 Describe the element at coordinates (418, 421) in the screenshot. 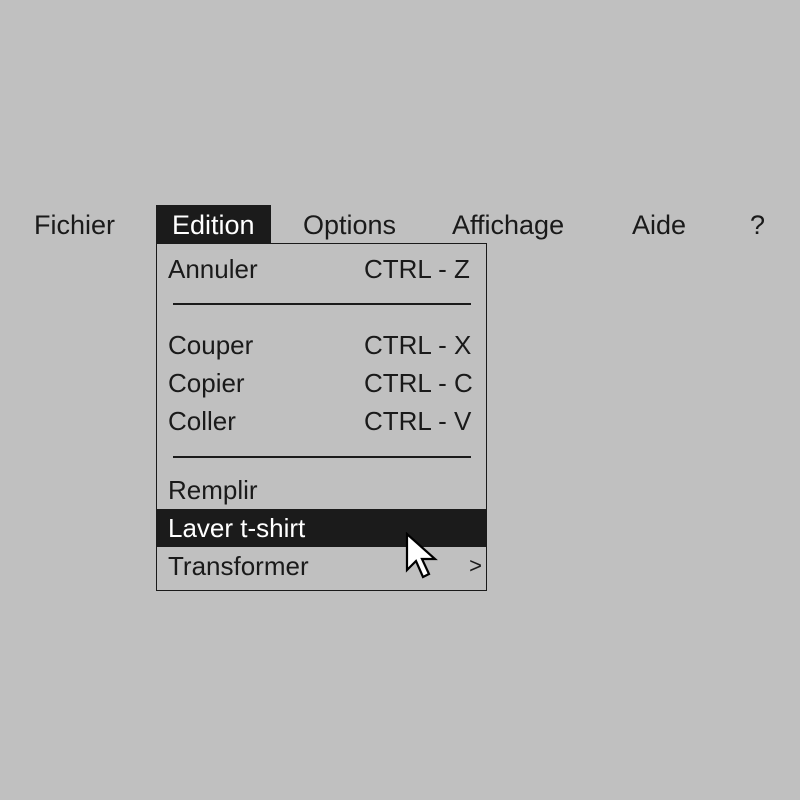

I see `menu-item-shortcut: CTRL - V` at that location.